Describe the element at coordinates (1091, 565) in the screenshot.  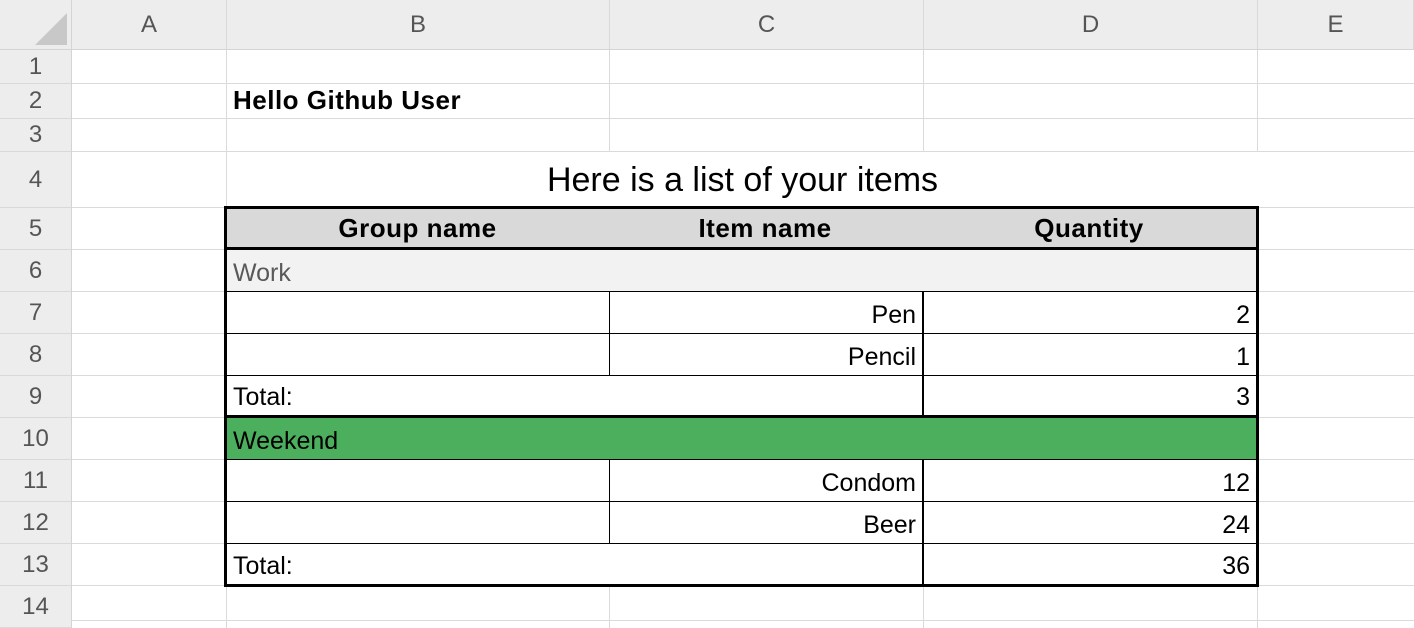
I see `total-value-cell: 36` at that location.